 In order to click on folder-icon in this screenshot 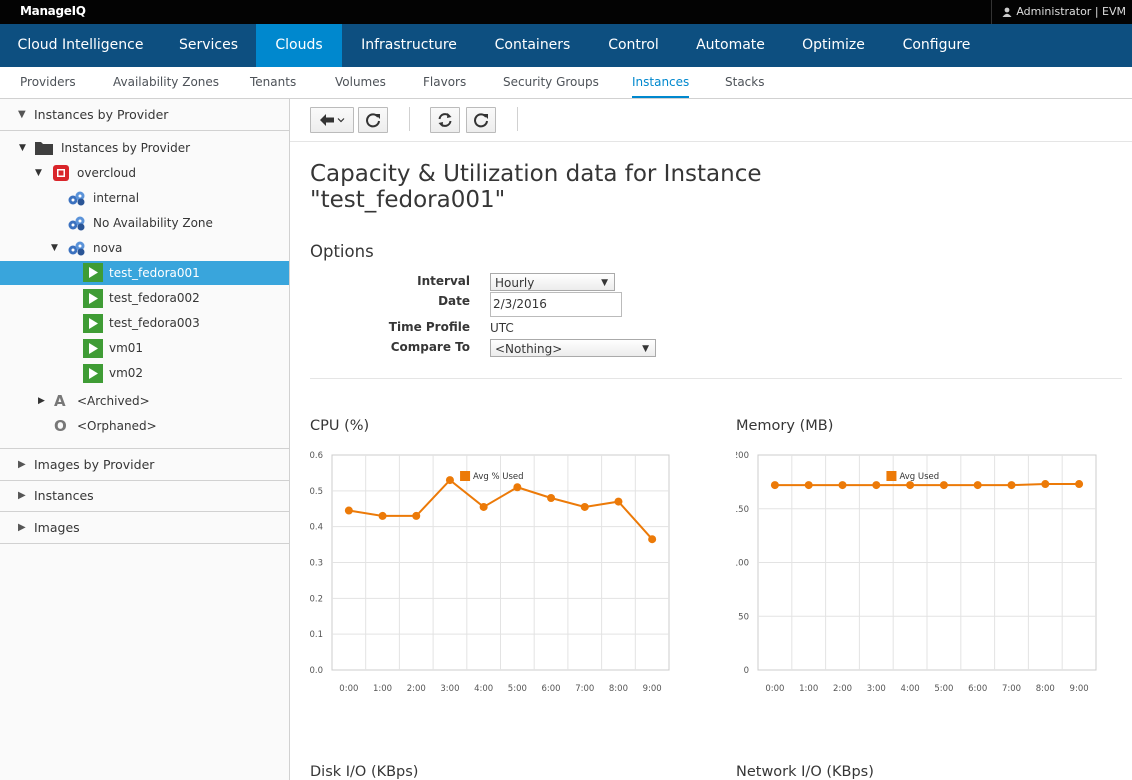, I will do `click(44, 148)`.